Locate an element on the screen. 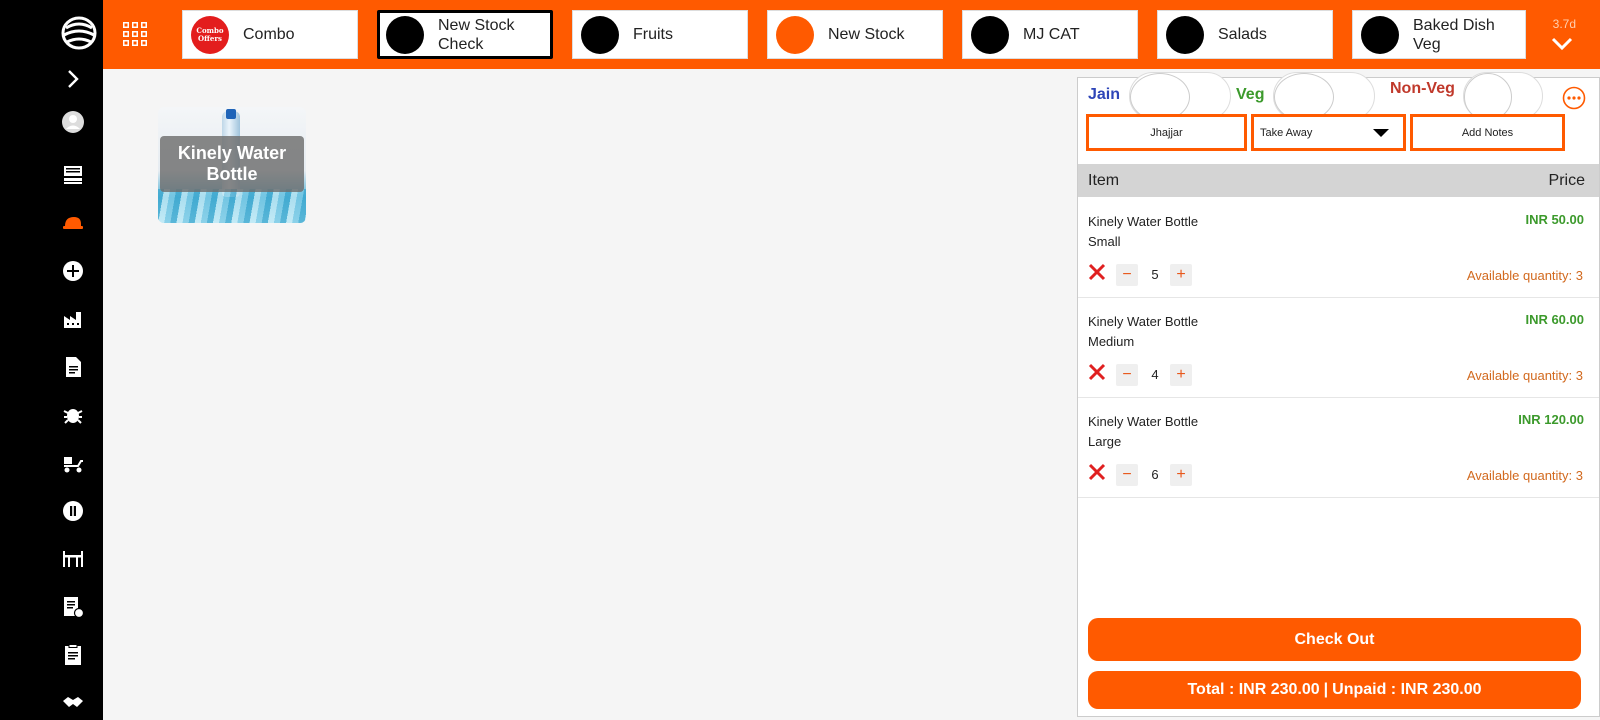 The height and width of the screenshot is (720, 1600). item-name: Kinely Water Bottle Large is located at coordinates (1143, 432).